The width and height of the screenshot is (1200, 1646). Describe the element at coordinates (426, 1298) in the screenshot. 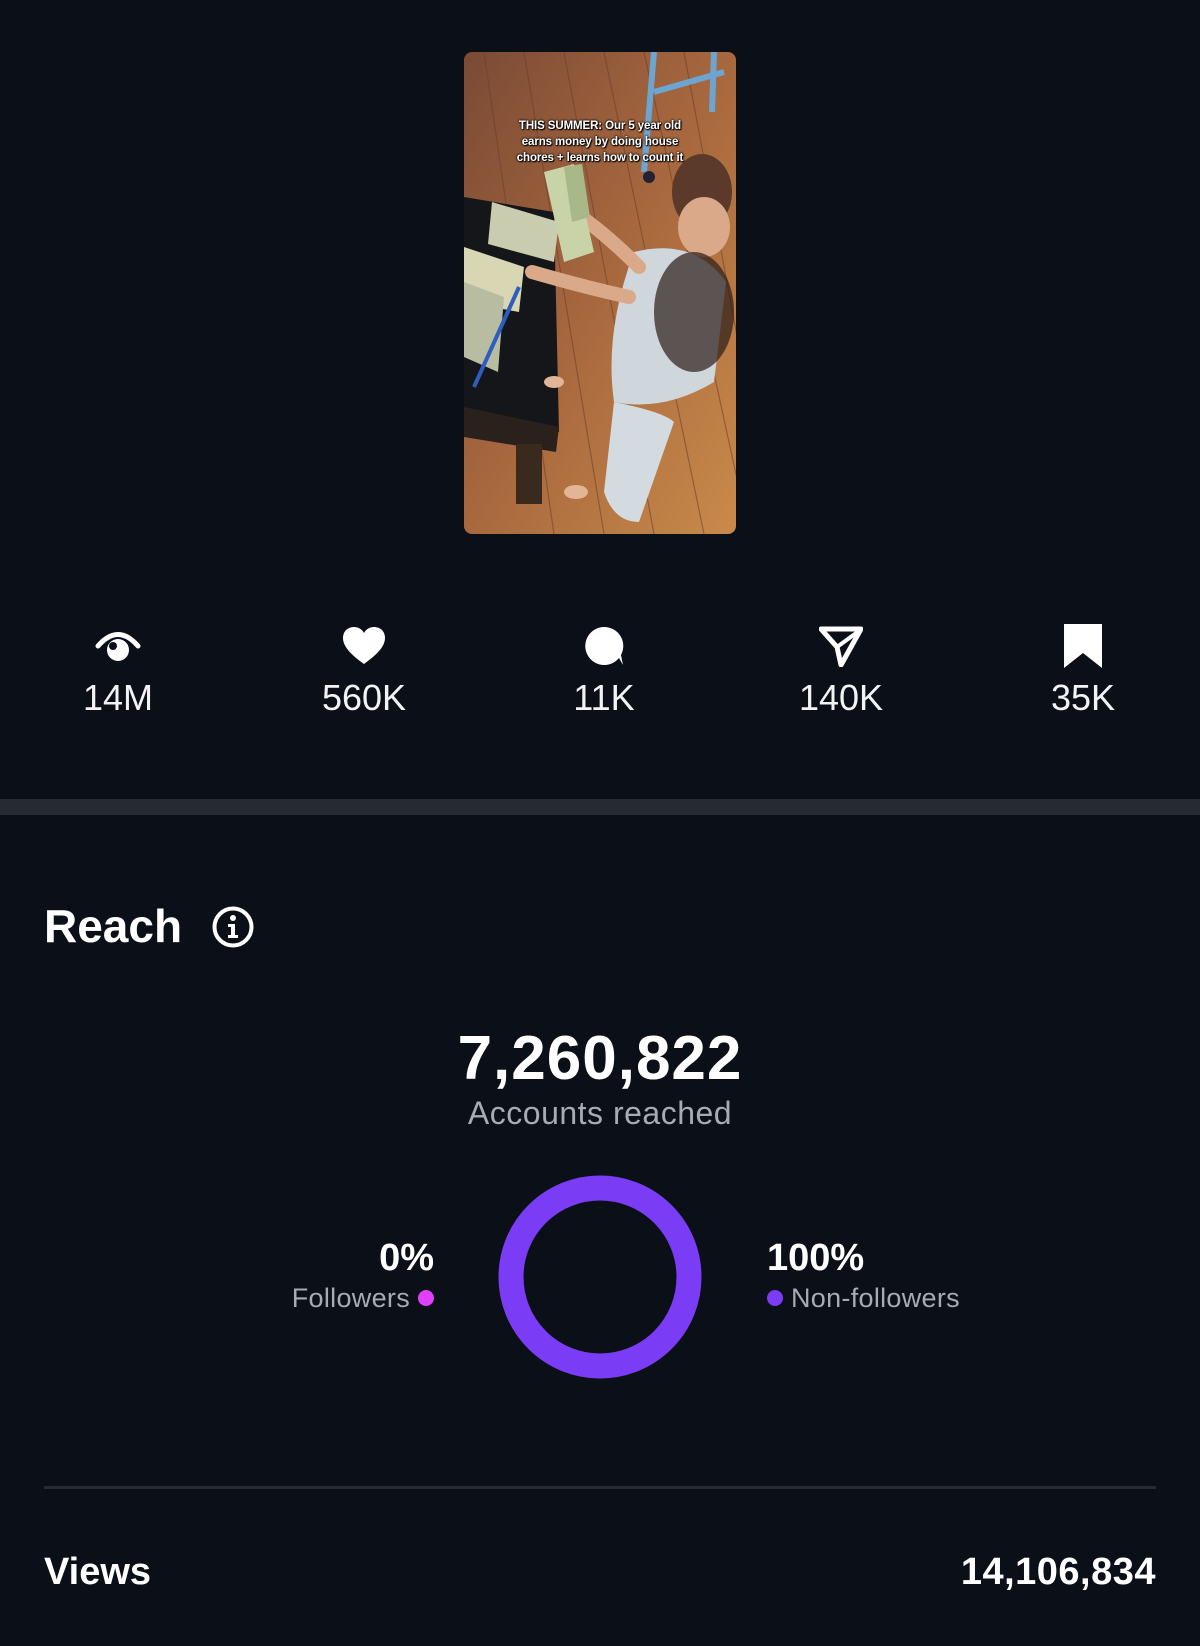

I see `followers-legend-dot` at that location.